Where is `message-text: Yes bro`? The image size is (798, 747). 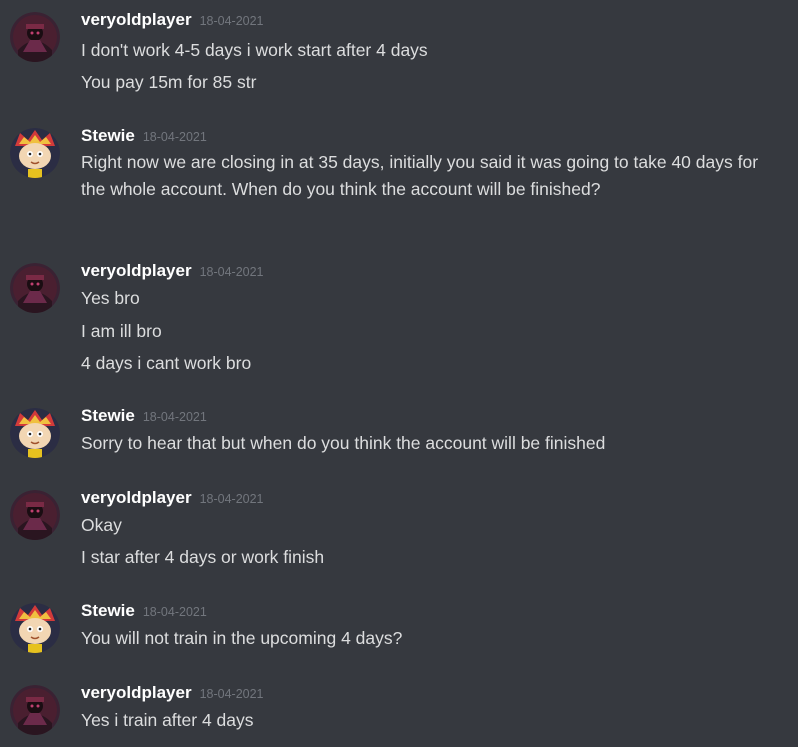
message-text: Yes bro is located at coordinates (110, 298).